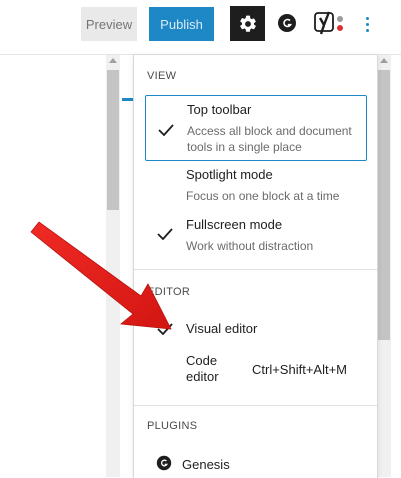 The width and height of the screenshot is (401, 478). I want to click on yoast-seo-button, so click(330, 23).